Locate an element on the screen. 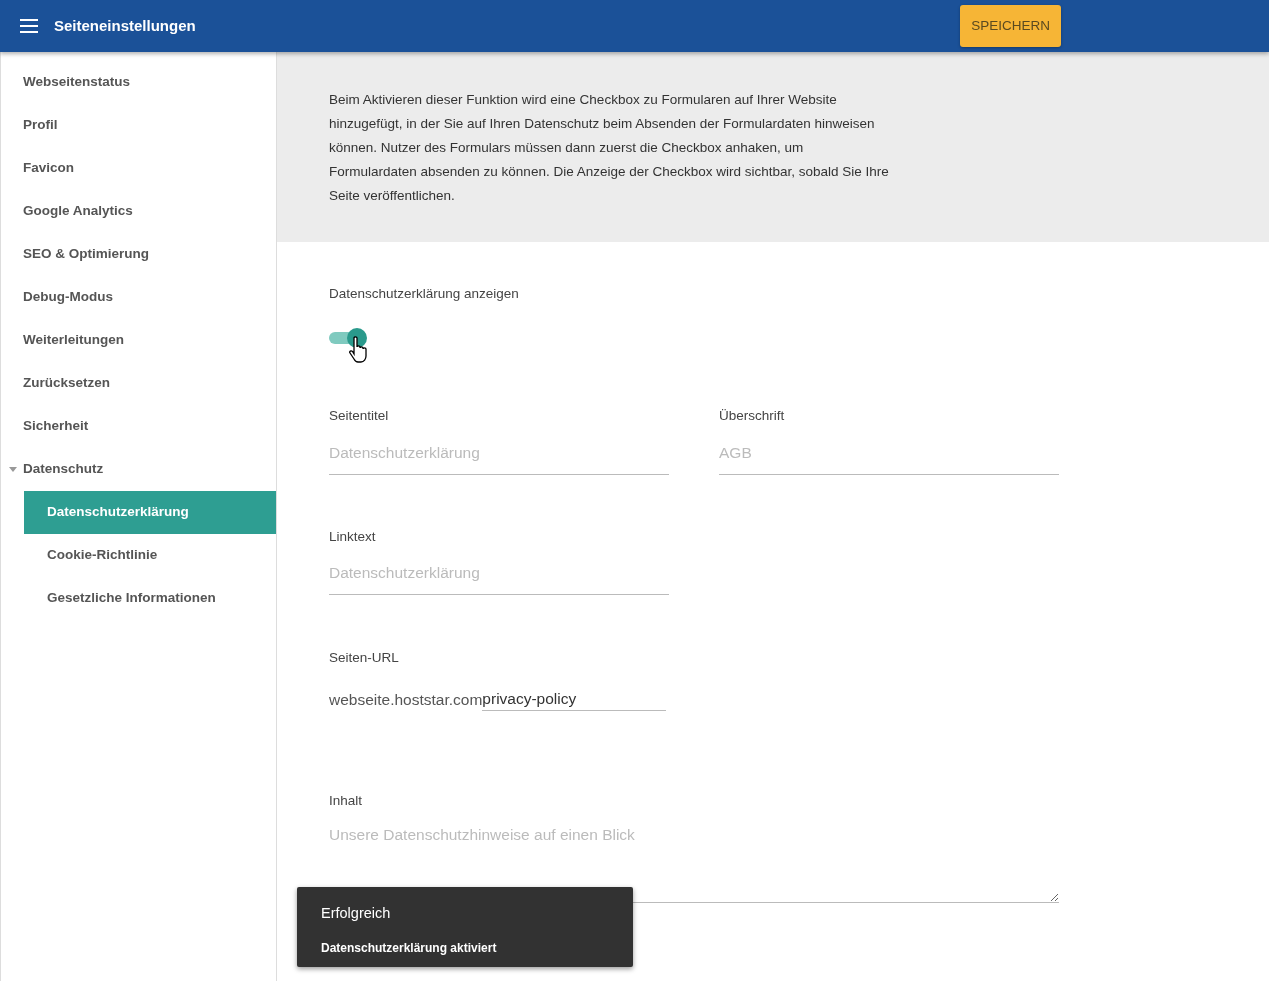 The height and width of the screenshot is (981, 1269). info-text: Beim Aktivieren dieser Funktion wird eine Checkbox zu Formularen auf Ihrer Website hinzugefügt, in der Sie auf Ihren Datenschutz beim Absenden der Formulardaten hinweisen können. Nutzer des Formulars müssen dann zuerst die Checkbox anhaken, um Formulardaten absenden zu können. Die Anzeige der Checkbox wird sichtbar, sobald Sie Ihre Seite veröffentlichen. is located at coordinates (609, 148).